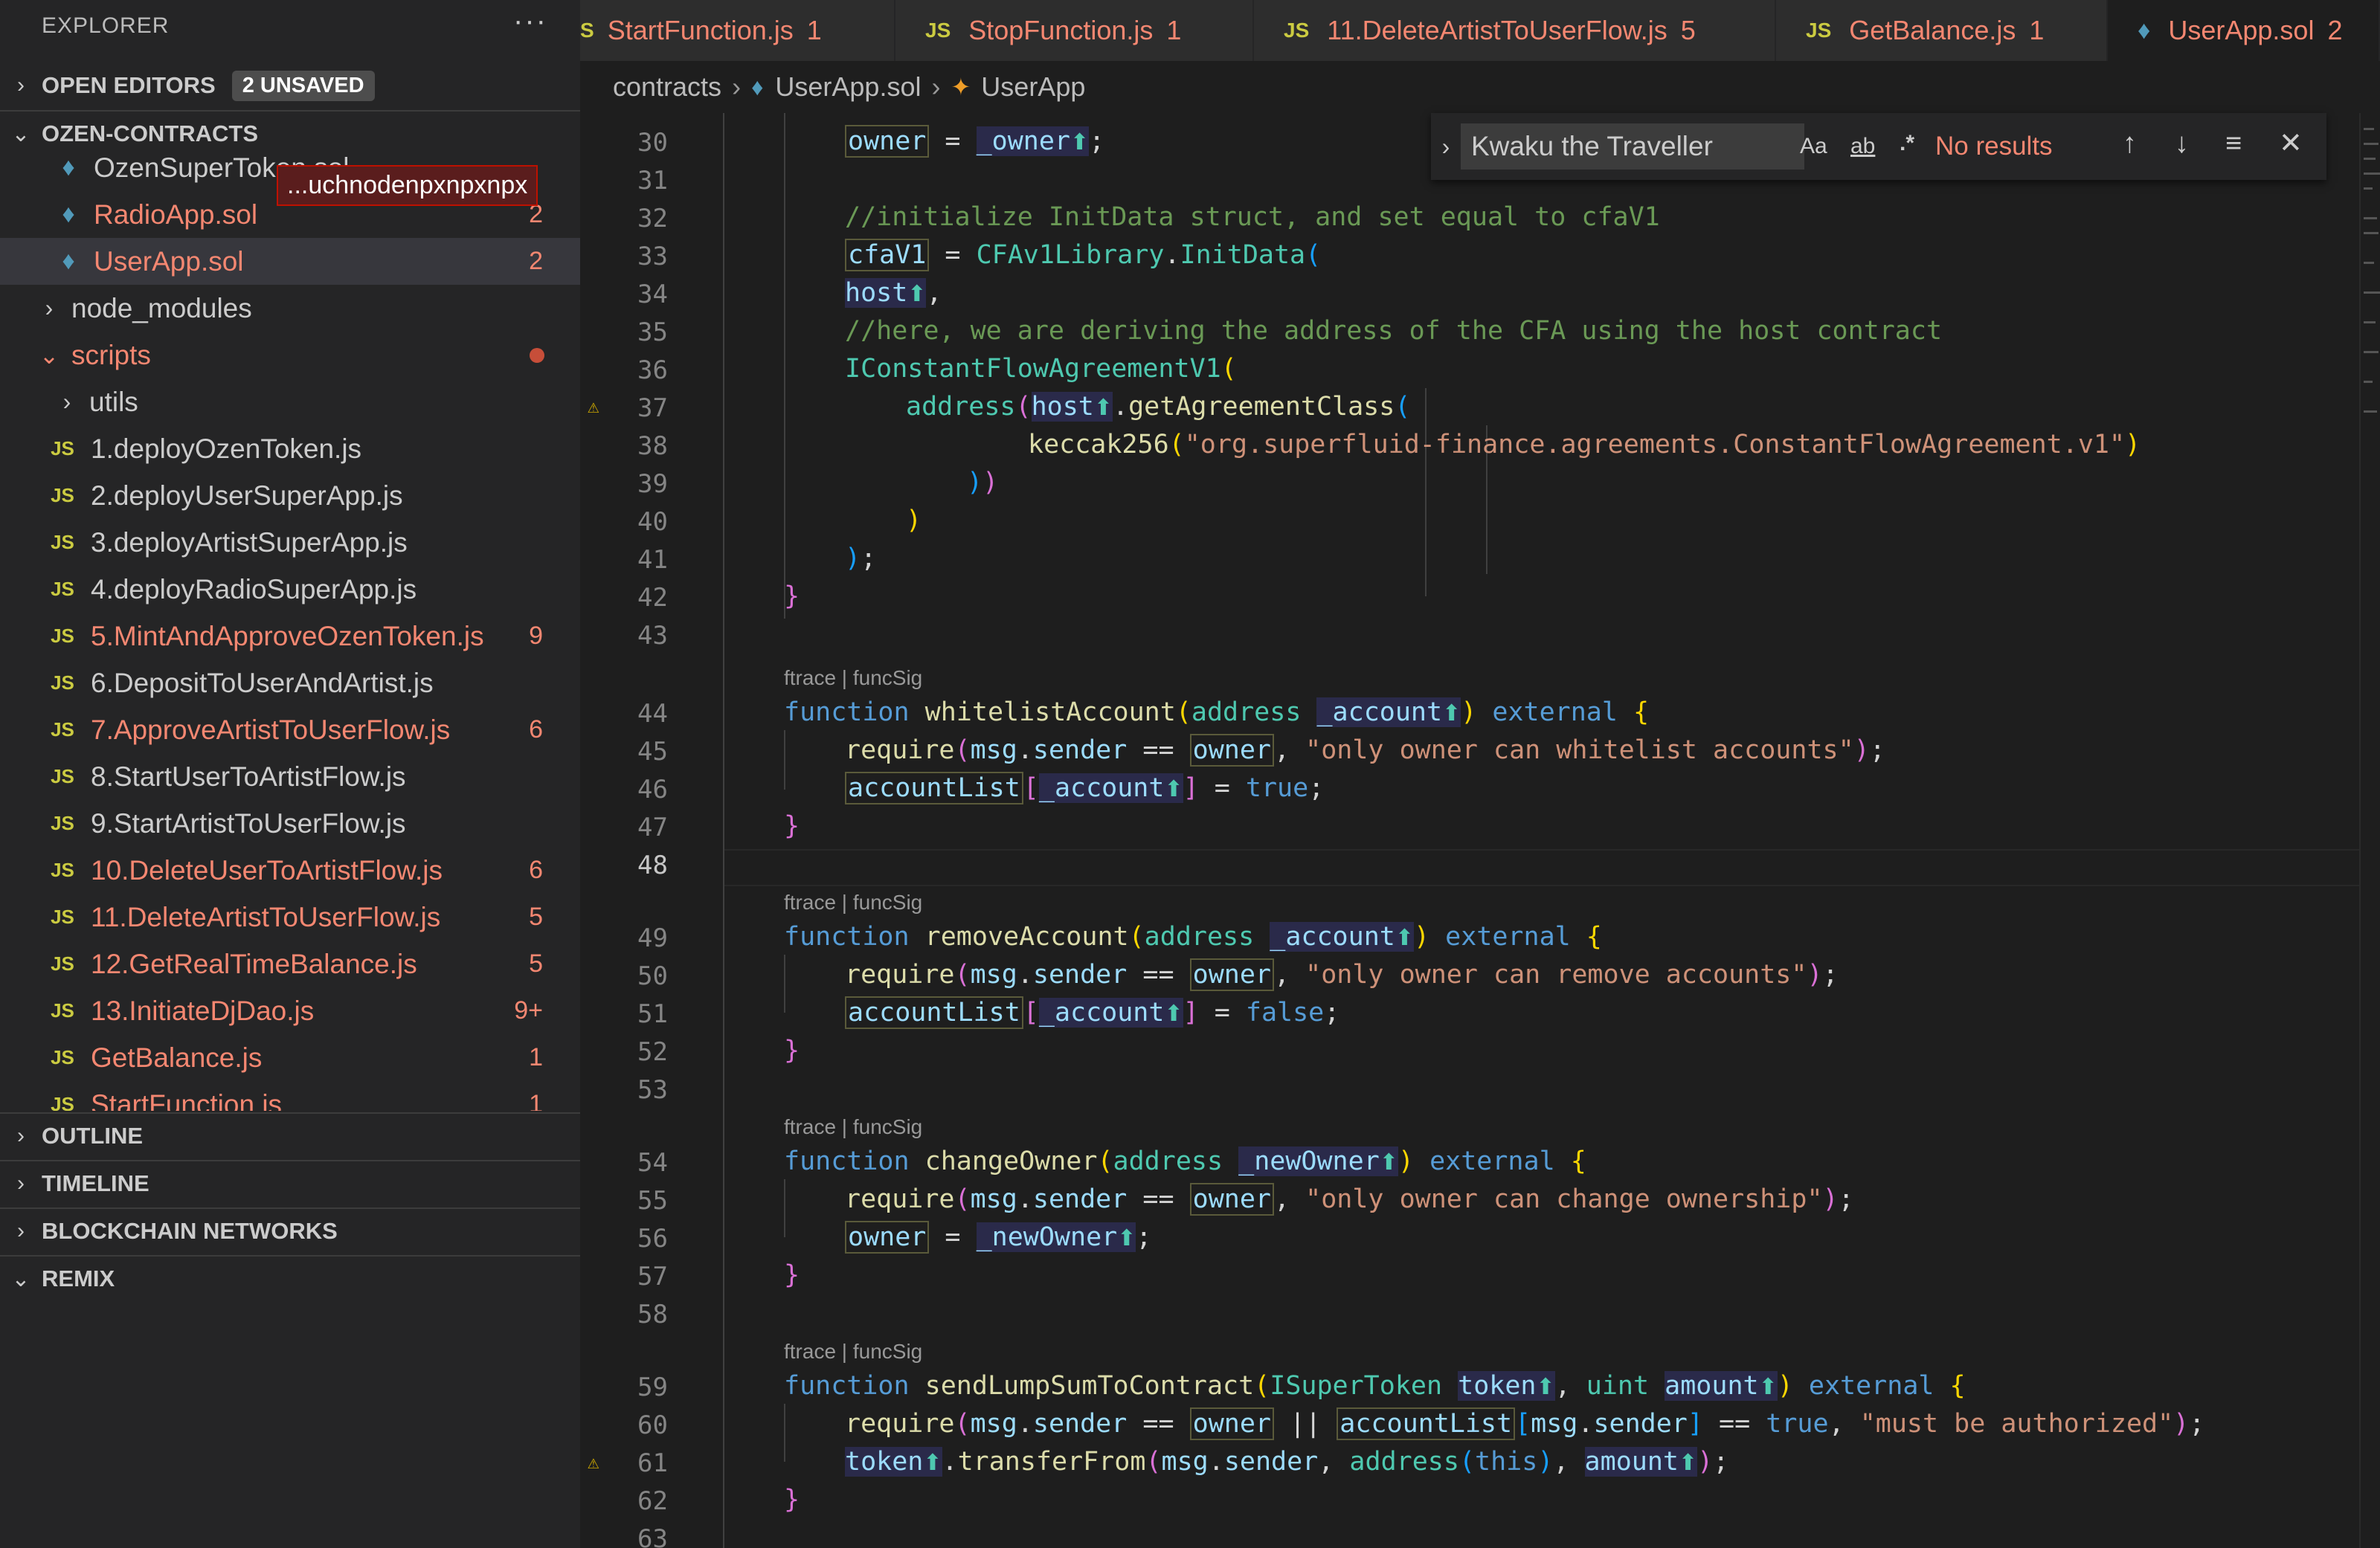 This screenshot has width=2380, height=1548. I want to click on tree-item: JS 4.deployRadioSuperApp.js, so click(290, 589).